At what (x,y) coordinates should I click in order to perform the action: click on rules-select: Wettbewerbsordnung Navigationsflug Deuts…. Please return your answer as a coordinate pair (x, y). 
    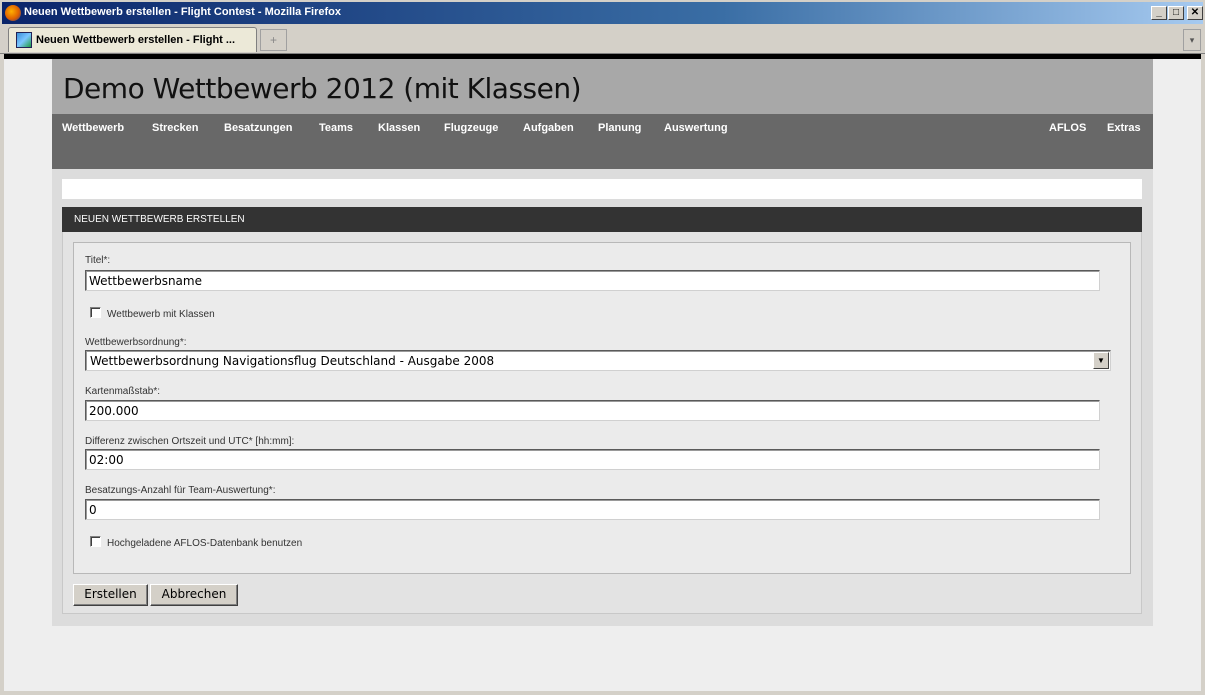
    Looking at the image, I should click on (598, 360).